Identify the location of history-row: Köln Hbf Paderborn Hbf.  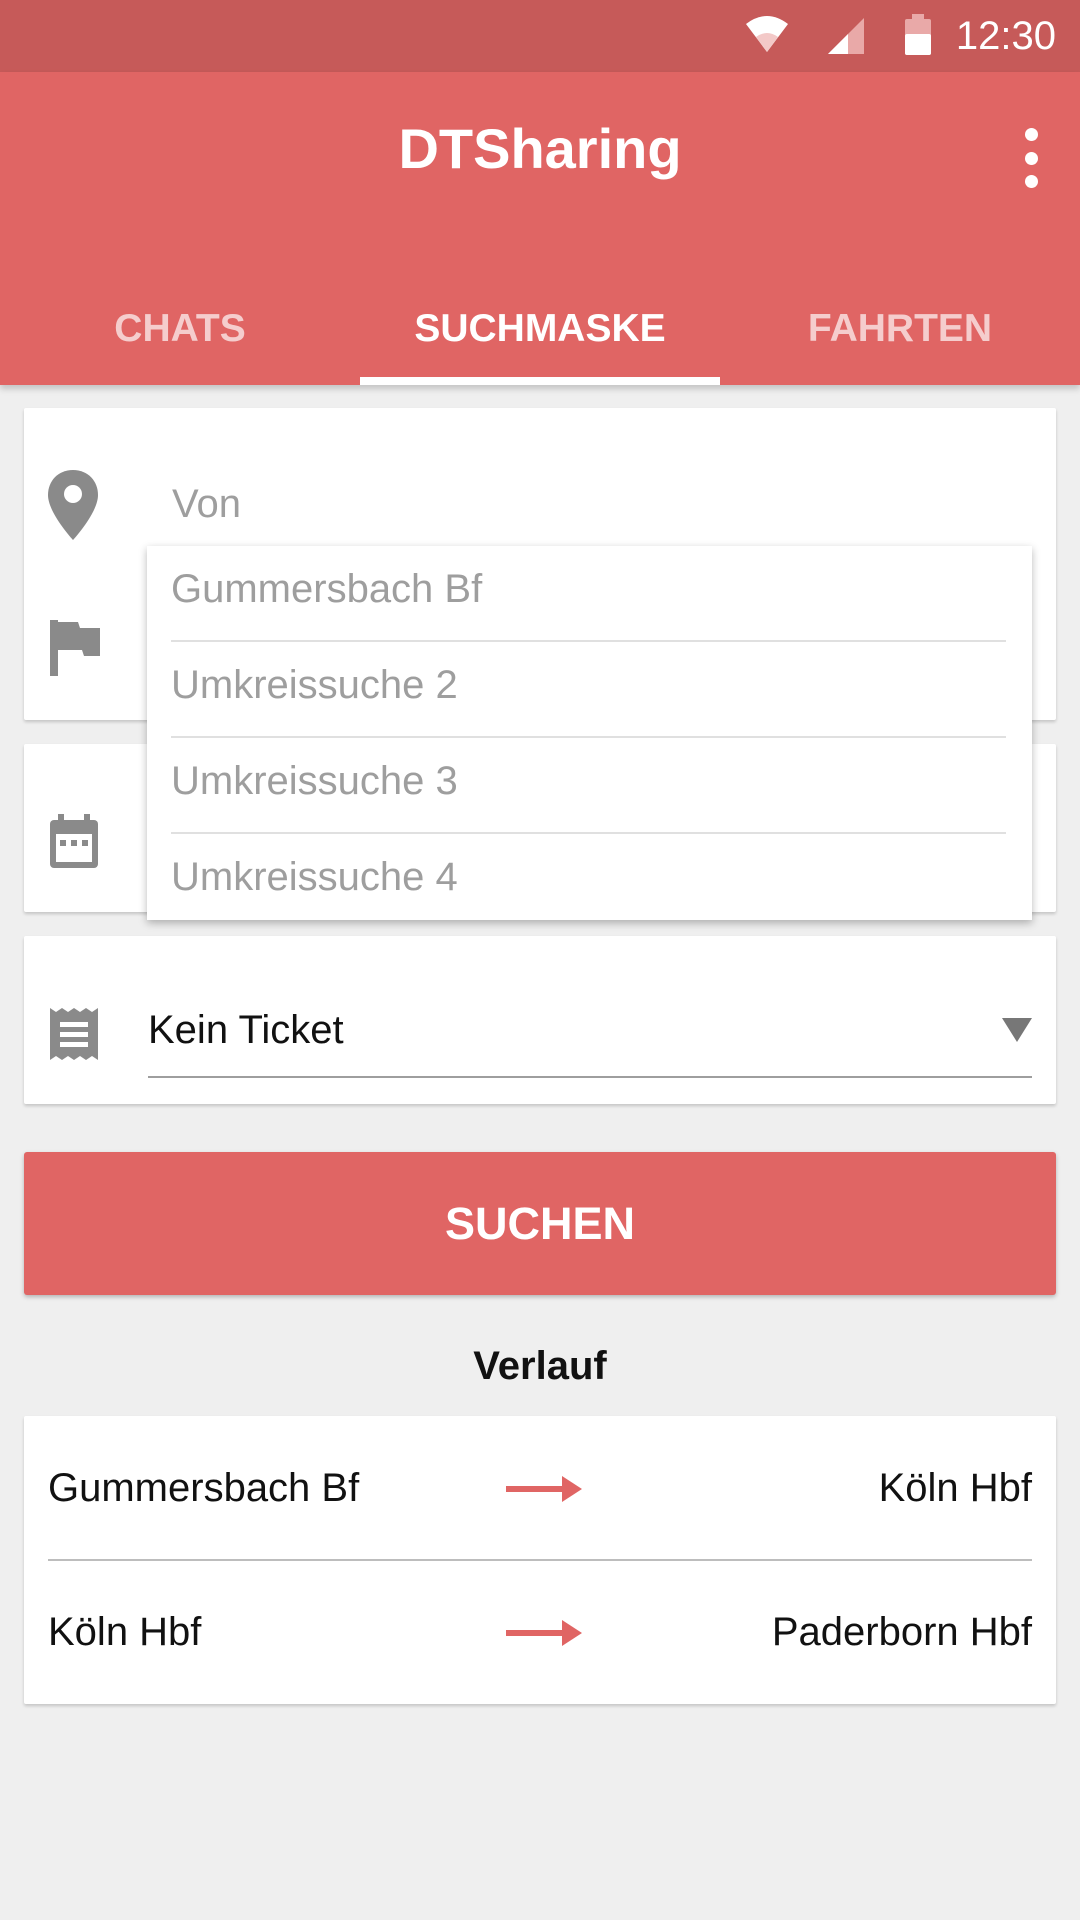
(540, 1632).